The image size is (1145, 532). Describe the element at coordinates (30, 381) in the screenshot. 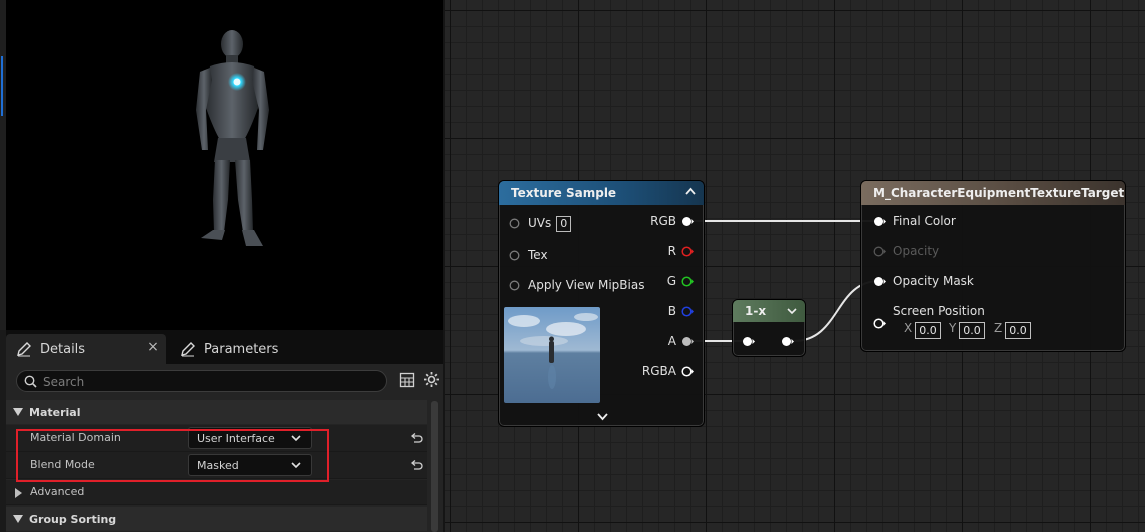

I see `search-icon` at that location.